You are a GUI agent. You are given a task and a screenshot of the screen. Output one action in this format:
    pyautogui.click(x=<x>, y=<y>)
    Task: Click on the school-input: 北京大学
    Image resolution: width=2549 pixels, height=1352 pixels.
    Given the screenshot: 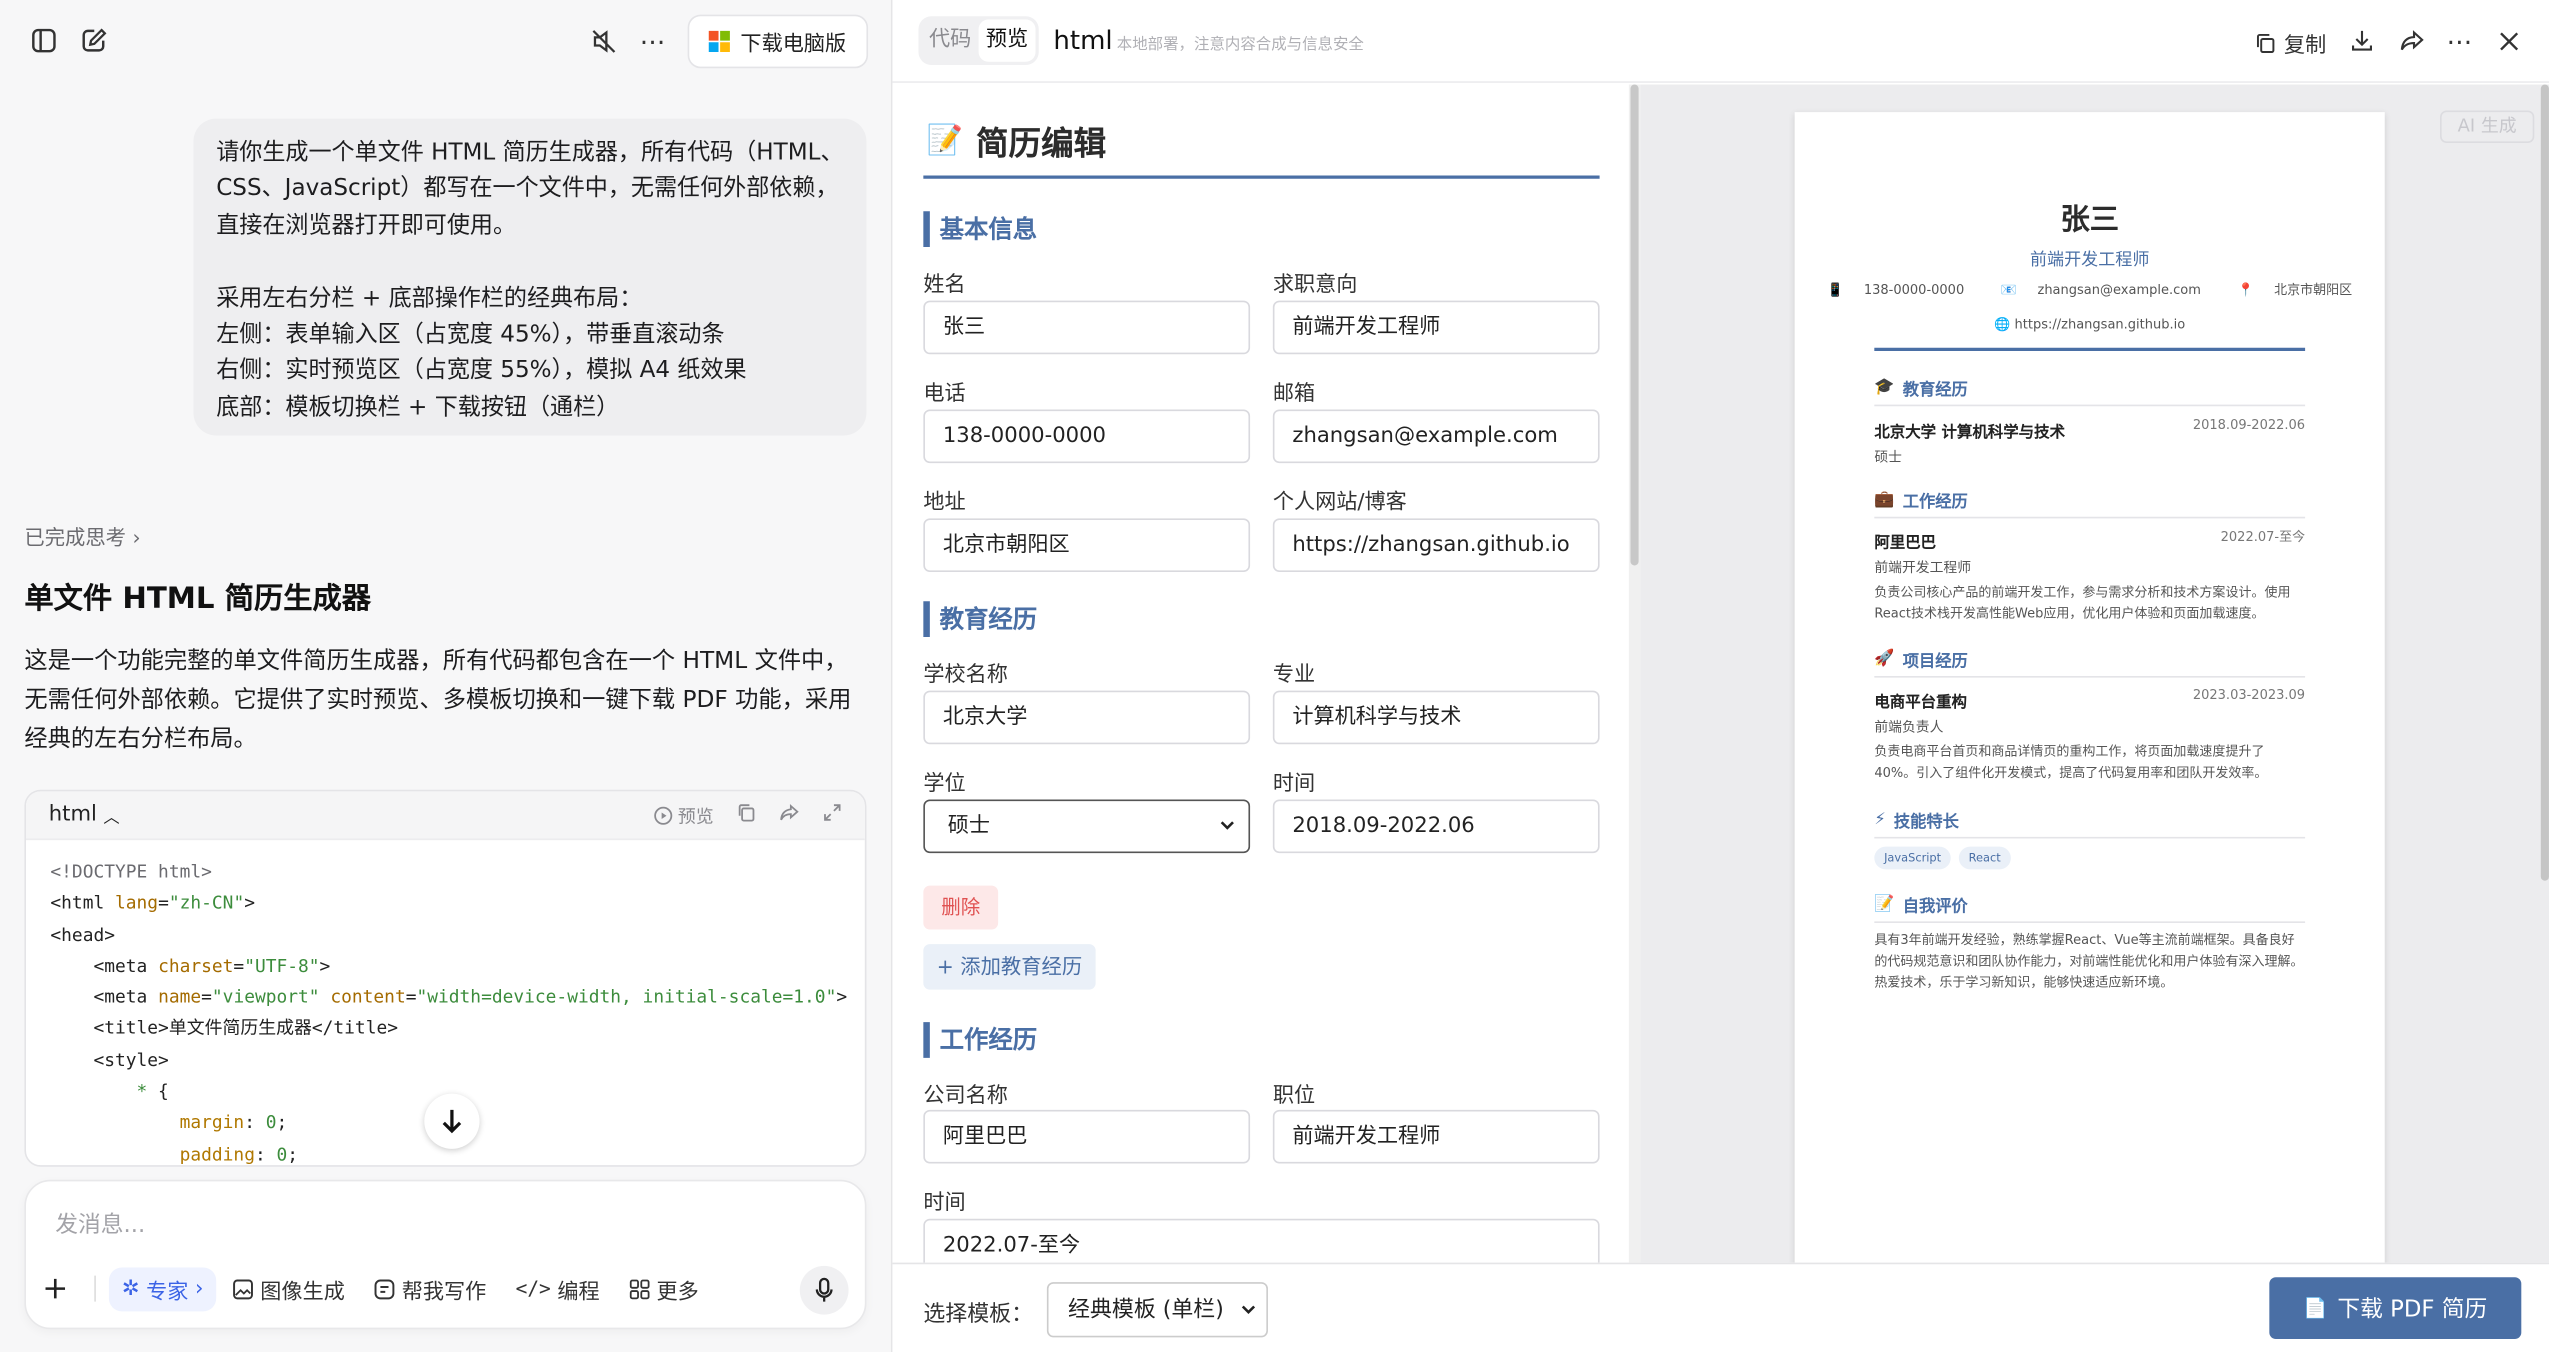 What is the action you would take?
    pyautogui.click(x=1087, y=717)
    